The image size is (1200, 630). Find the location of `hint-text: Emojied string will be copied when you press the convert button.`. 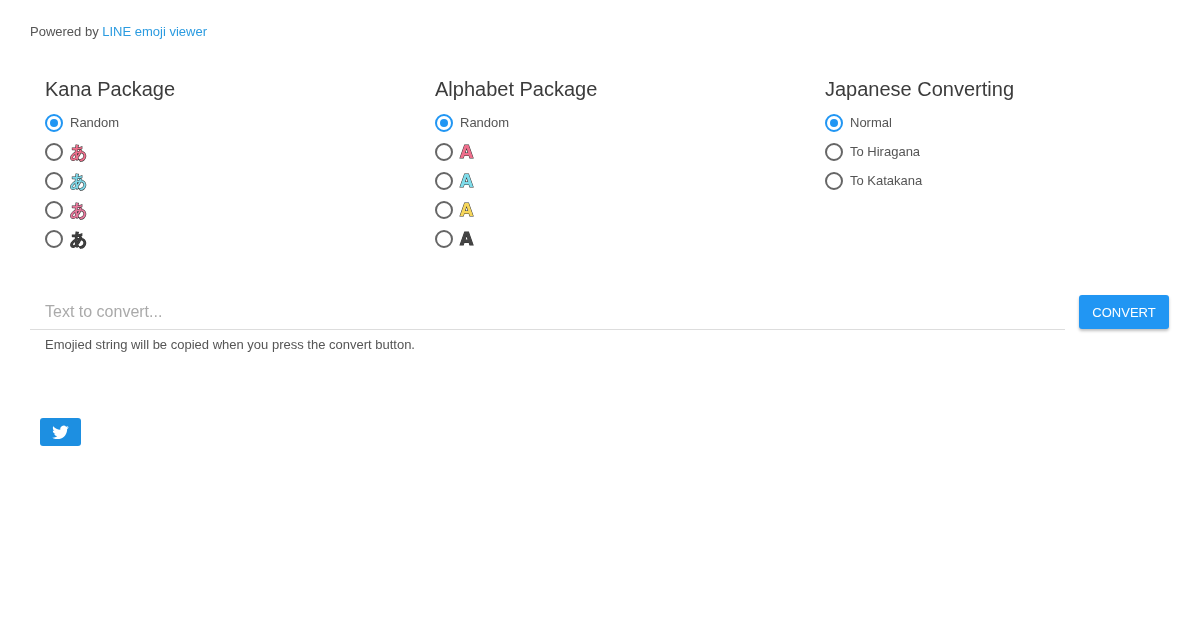

hint-text: Emojied string will be copied when you press the convert button. is located at coordinates (230, 345).